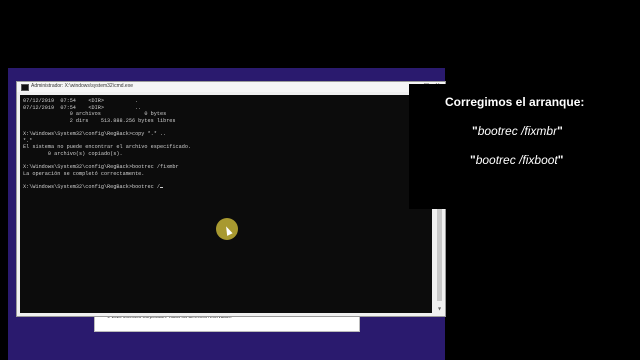  What do you see at coordinates (28, 140) in the screenshot?
I see `console-line: *.*` at bounding box center [28, 140].